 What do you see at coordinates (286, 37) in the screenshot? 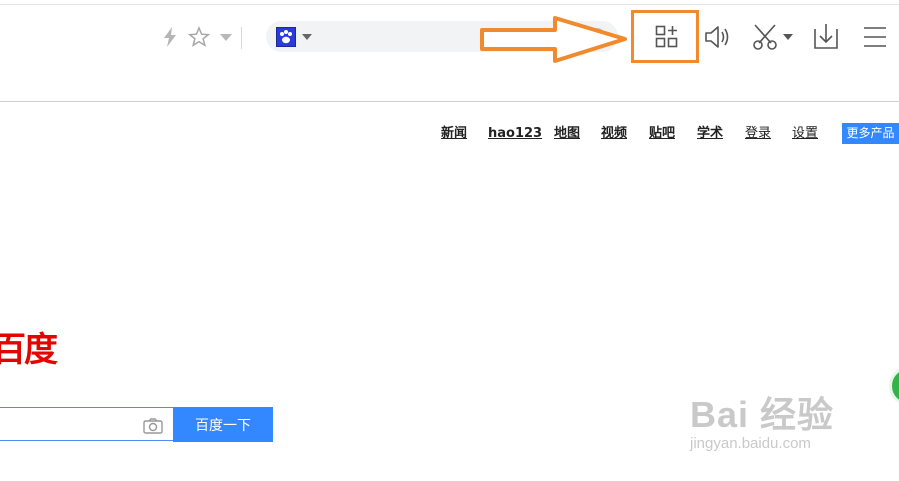
I see `baidu-paw-icon` at bounding box center [286, 37].